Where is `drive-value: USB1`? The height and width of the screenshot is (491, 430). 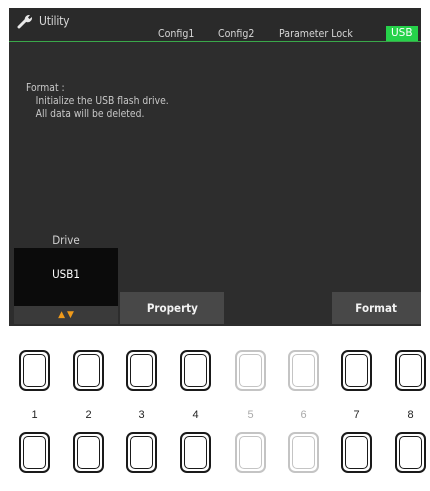 drive-value: USB1 is located at coordinates (66, 274).